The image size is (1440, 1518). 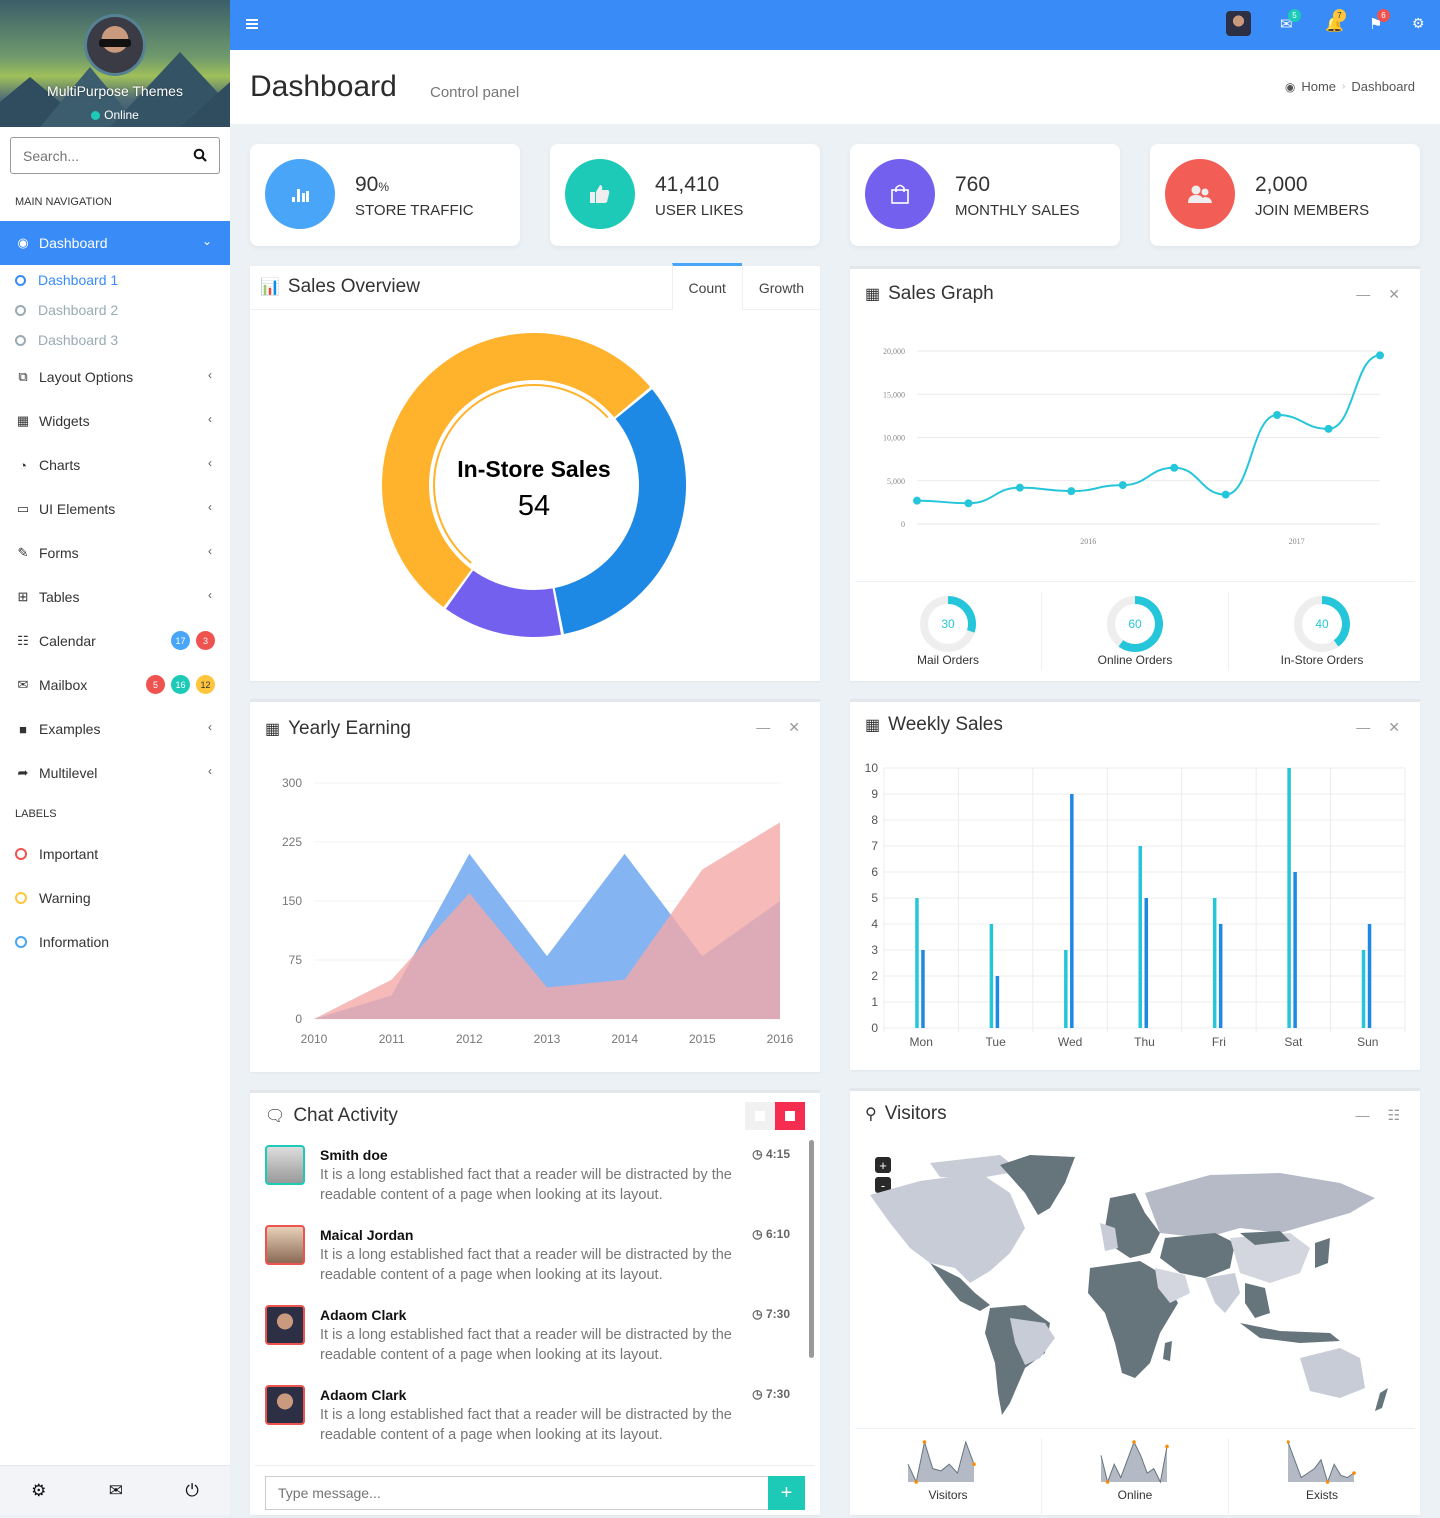 What do you see at coordinates (115, 729) in the screenshot?
I see `sidebar-item-examples: ■ Examples ‹` at bounding box center [115, 729].